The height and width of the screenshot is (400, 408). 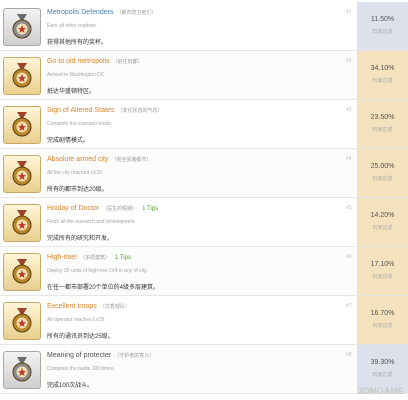 I want to click on completion-box: 34.10% 玩家达成, so click(x=382, y=75).